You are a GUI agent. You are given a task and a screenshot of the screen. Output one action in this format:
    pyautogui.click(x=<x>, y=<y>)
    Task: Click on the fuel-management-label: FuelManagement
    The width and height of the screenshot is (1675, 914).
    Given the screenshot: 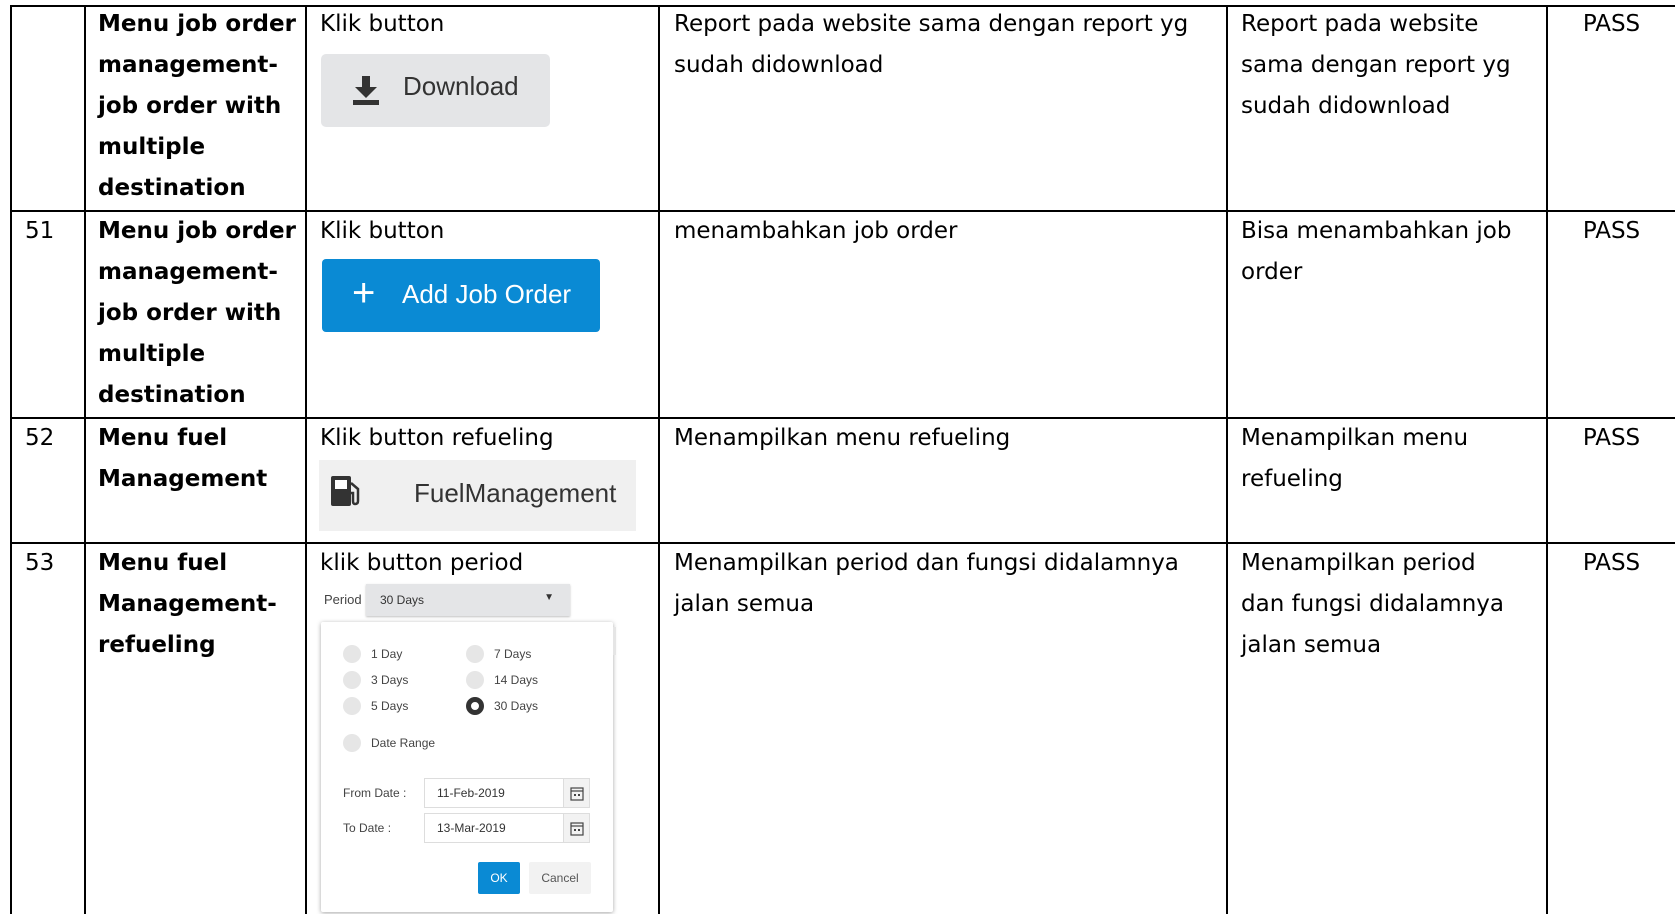 What is the action you would take?
    pyautogui.click(x=515, y=493)
    